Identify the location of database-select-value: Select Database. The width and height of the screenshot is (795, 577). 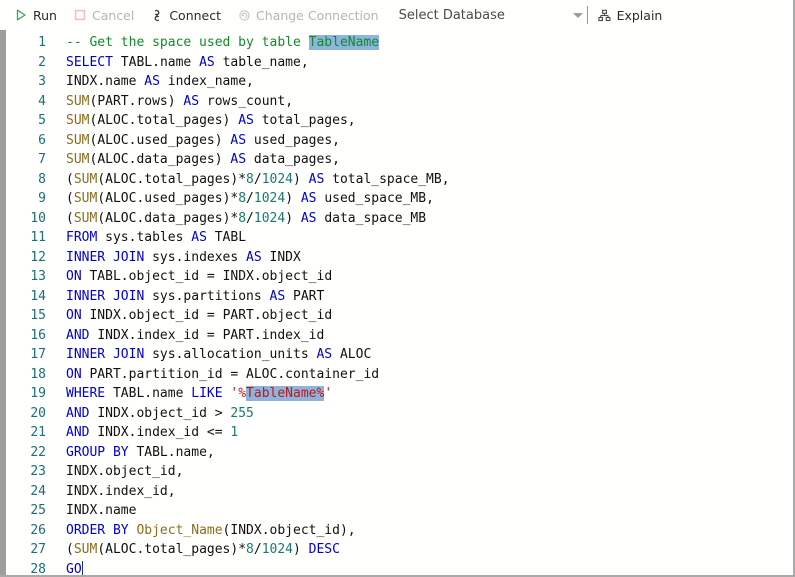
(451, 15).